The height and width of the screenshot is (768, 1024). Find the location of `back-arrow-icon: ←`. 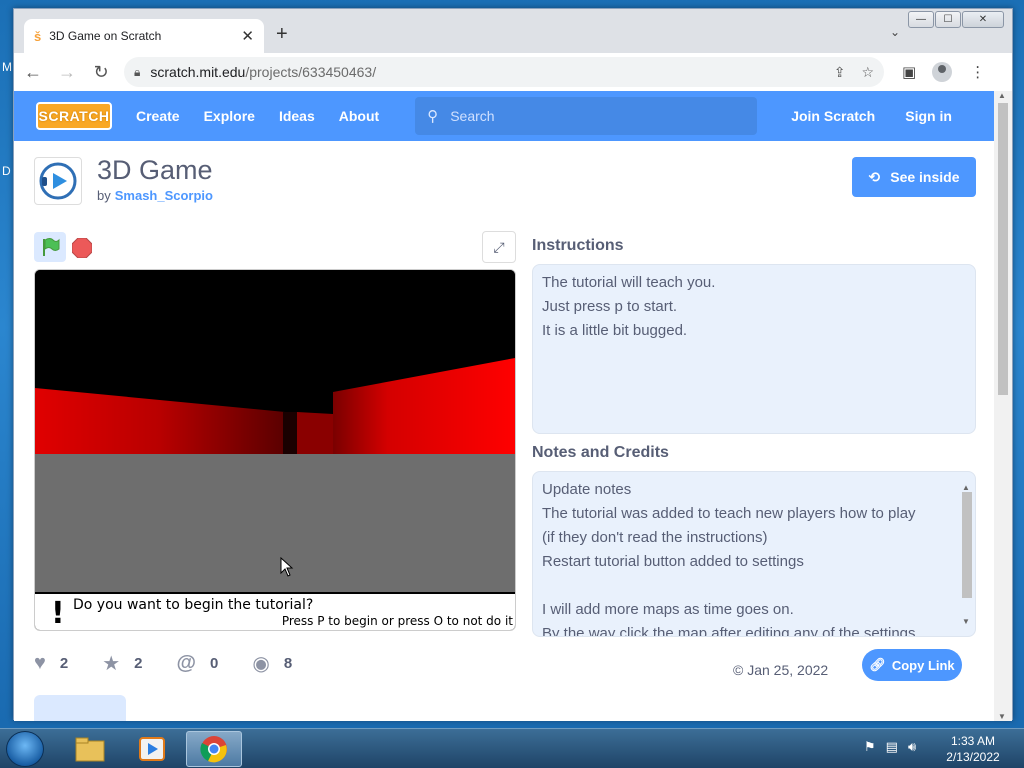

back-arrow-icon: ← is located at coordinates (33, 72).